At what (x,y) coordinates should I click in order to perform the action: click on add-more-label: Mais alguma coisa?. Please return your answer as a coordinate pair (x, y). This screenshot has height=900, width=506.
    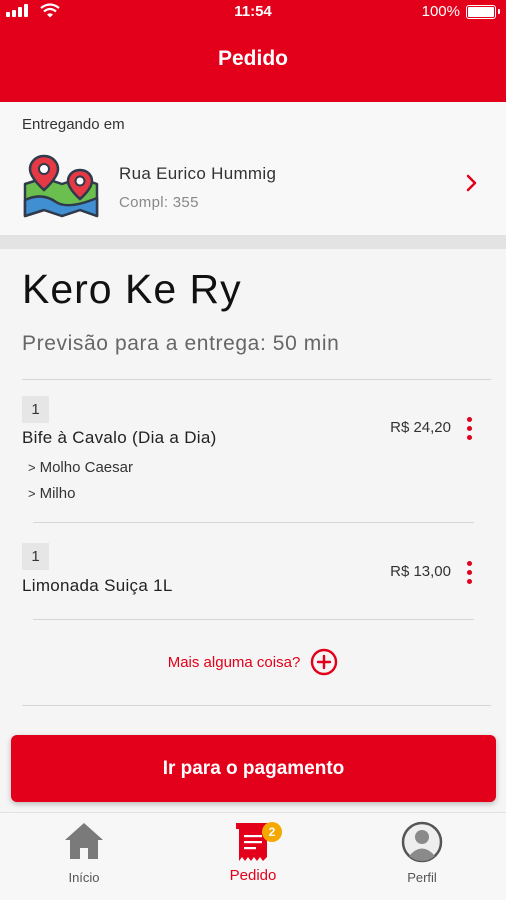
    Looking at the image, I should click on (234, 662).